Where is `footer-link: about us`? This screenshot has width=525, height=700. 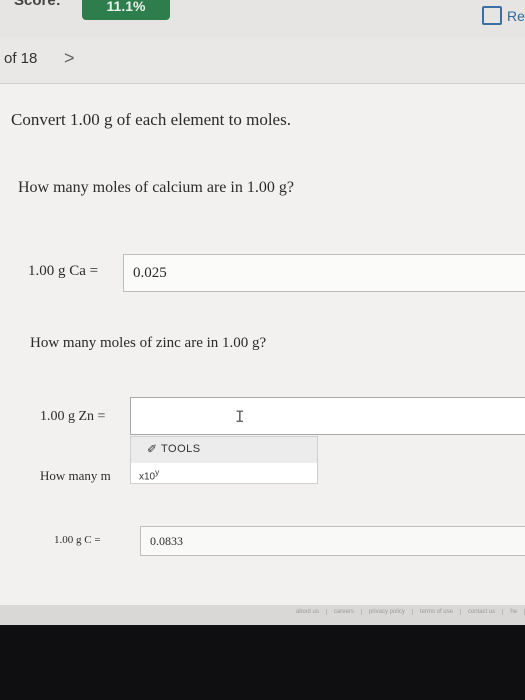 footer-link: about us is located at coordinates (308, 612).